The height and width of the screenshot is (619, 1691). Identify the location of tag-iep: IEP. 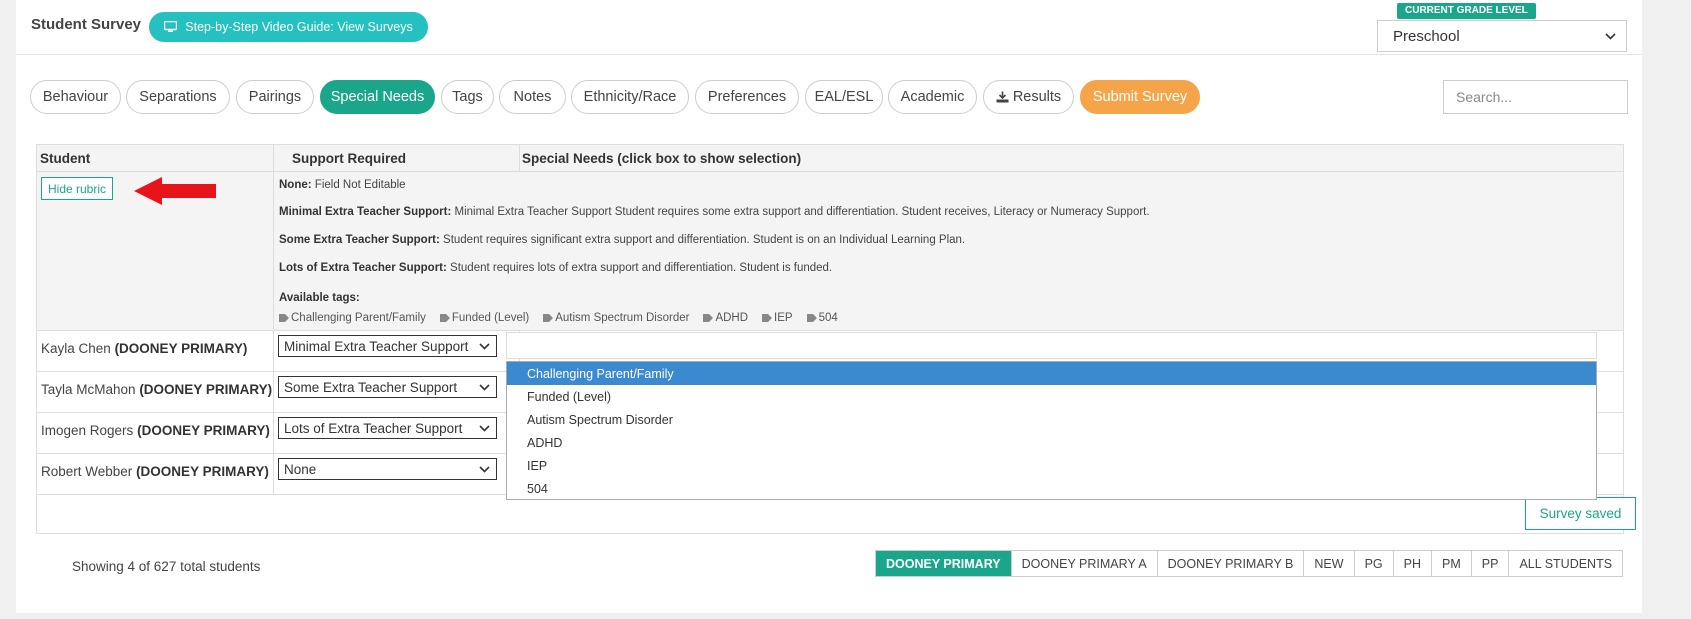
(777, 318).